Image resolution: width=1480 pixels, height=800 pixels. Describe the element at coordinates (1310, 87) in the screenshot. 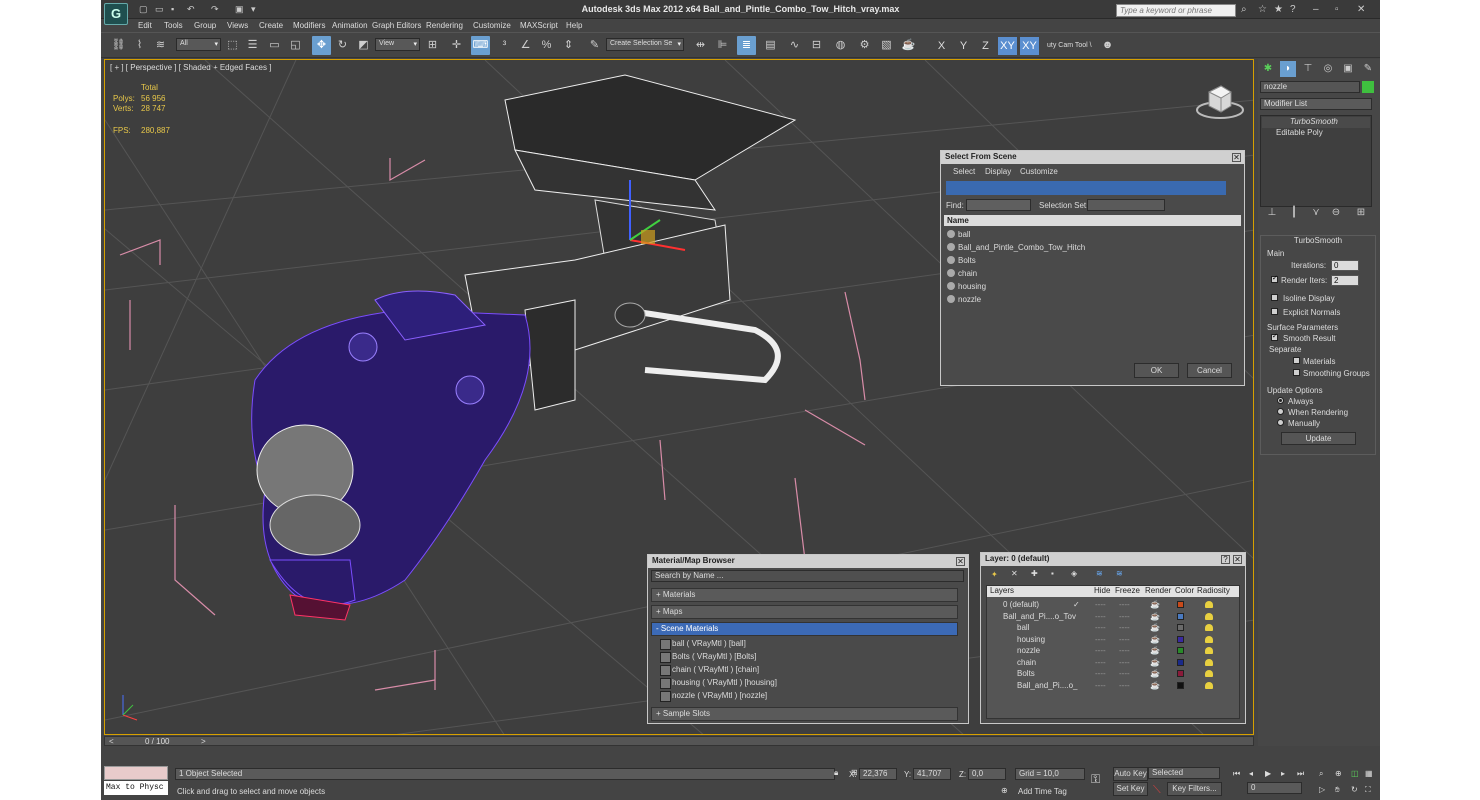

I see `object-name-input: nozzle` at that location.